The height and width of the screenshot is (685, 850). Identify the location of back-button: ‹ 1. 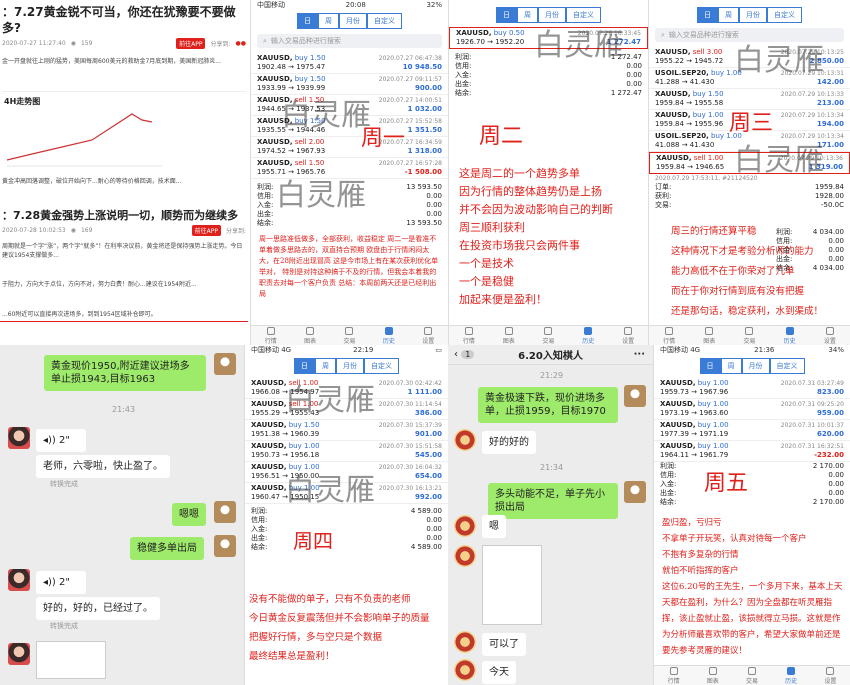
(464, 354).